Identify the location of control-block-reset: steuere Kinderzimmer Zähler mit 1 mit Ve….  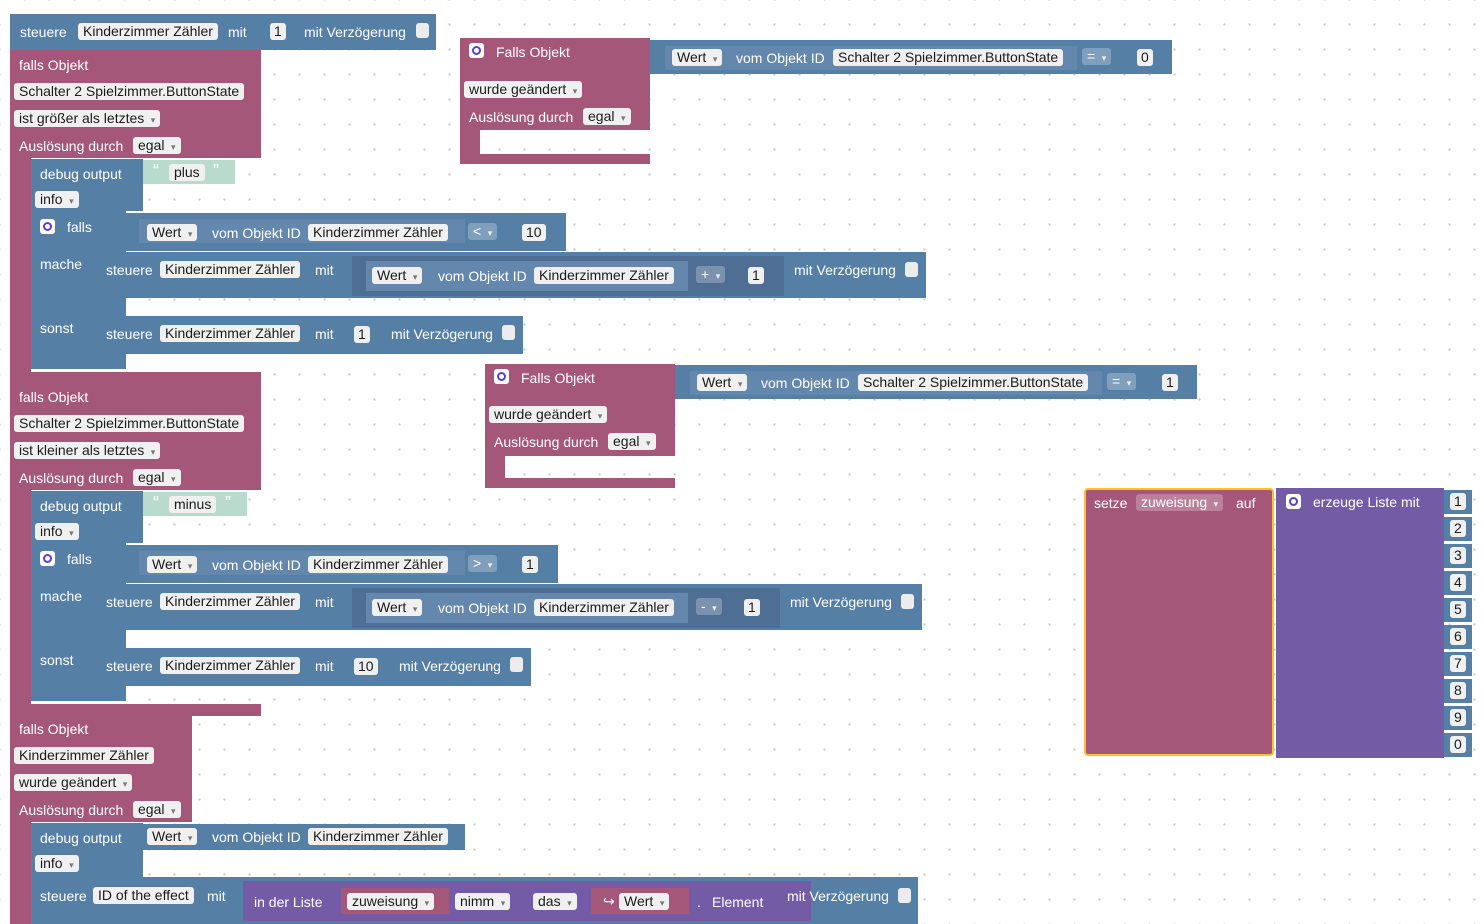
(309, 335).